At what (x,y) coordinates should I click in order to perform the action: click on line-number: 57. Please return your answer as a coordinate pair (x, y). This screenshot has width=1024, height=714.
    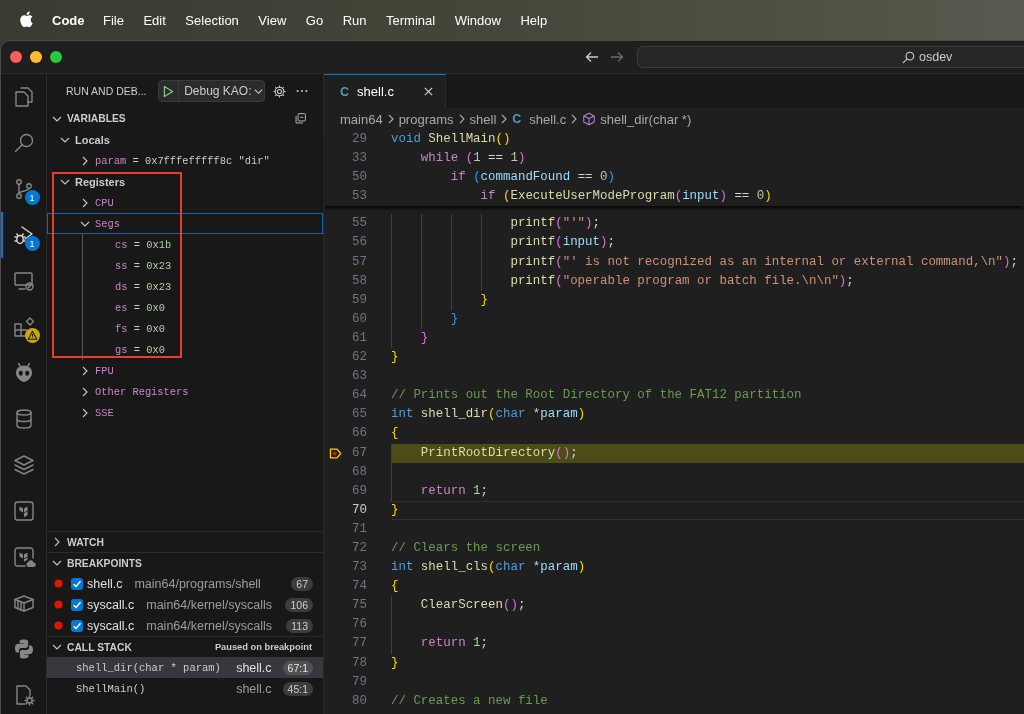
    Looking at the image, I should click on (359, 262).